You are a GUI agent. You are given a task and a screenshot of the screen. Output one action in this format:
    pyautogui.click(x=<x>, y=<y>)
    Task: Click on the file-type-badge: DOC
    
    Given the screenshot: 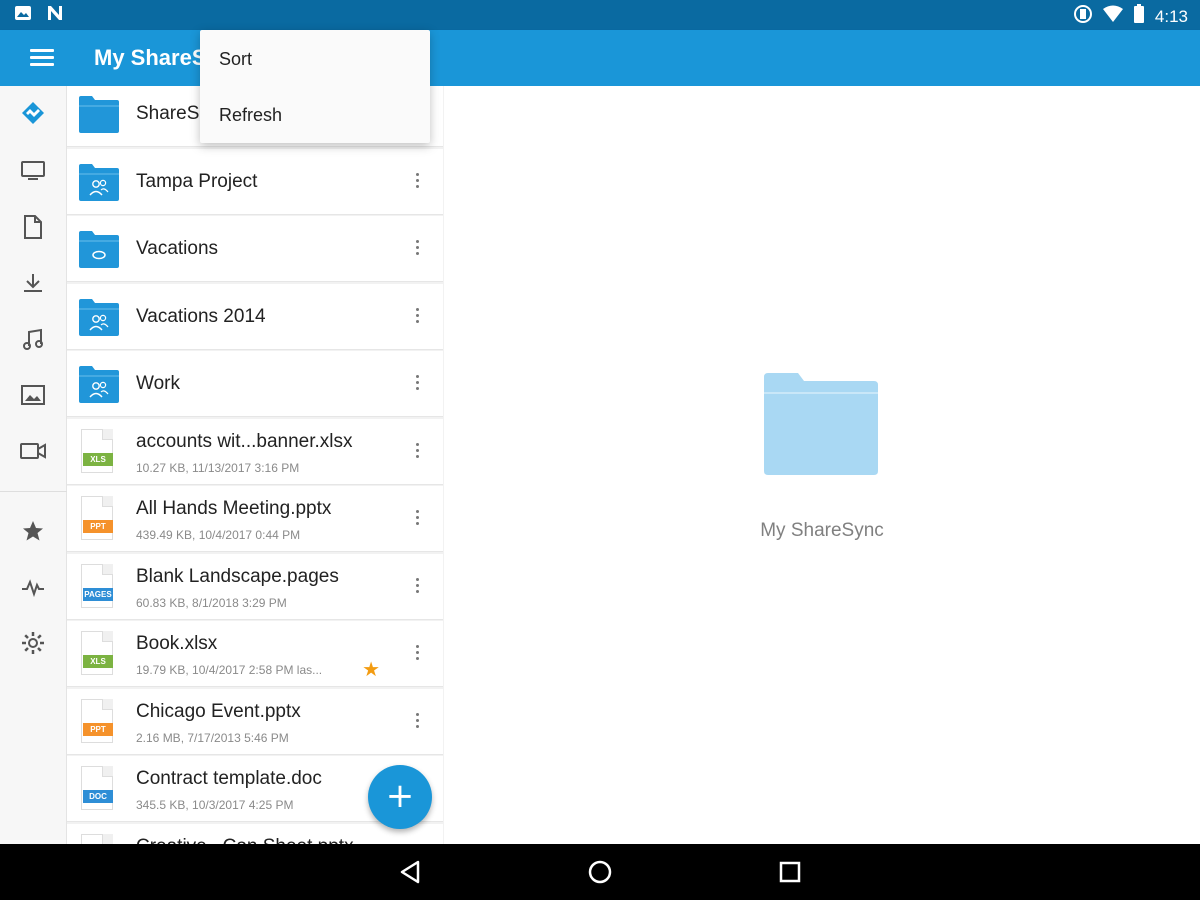 What is the action you would take?
    pyautogui.click(x=98, y=796)
    